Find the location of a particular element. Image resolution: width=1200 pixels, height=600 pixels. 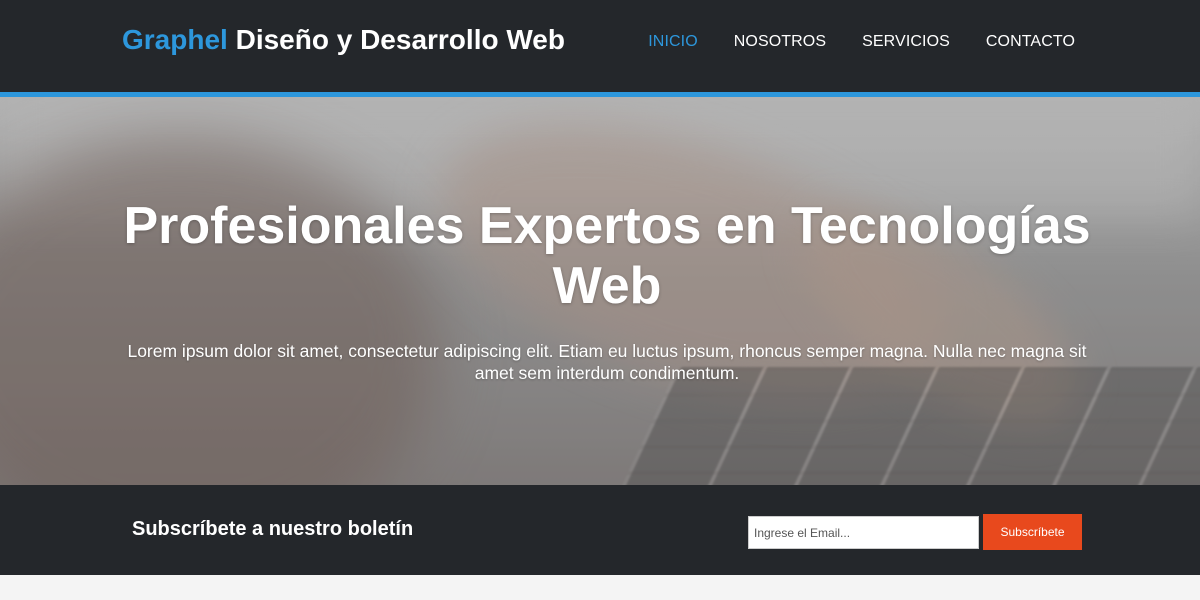

main-nav: INICIO NOSOTROS SERVICIOS CONTACTO is located at coordinates (861, 42).